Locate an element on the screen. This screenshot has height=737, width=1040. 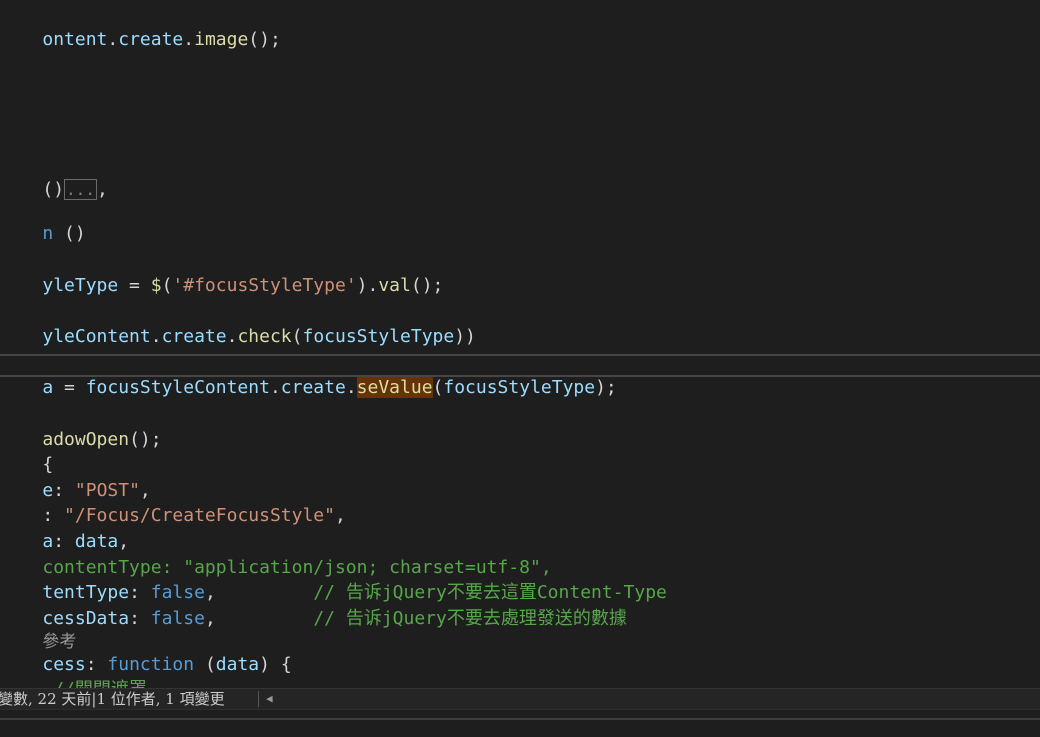
code-line: cess: function (data) { is located at coordinates (145, 653).